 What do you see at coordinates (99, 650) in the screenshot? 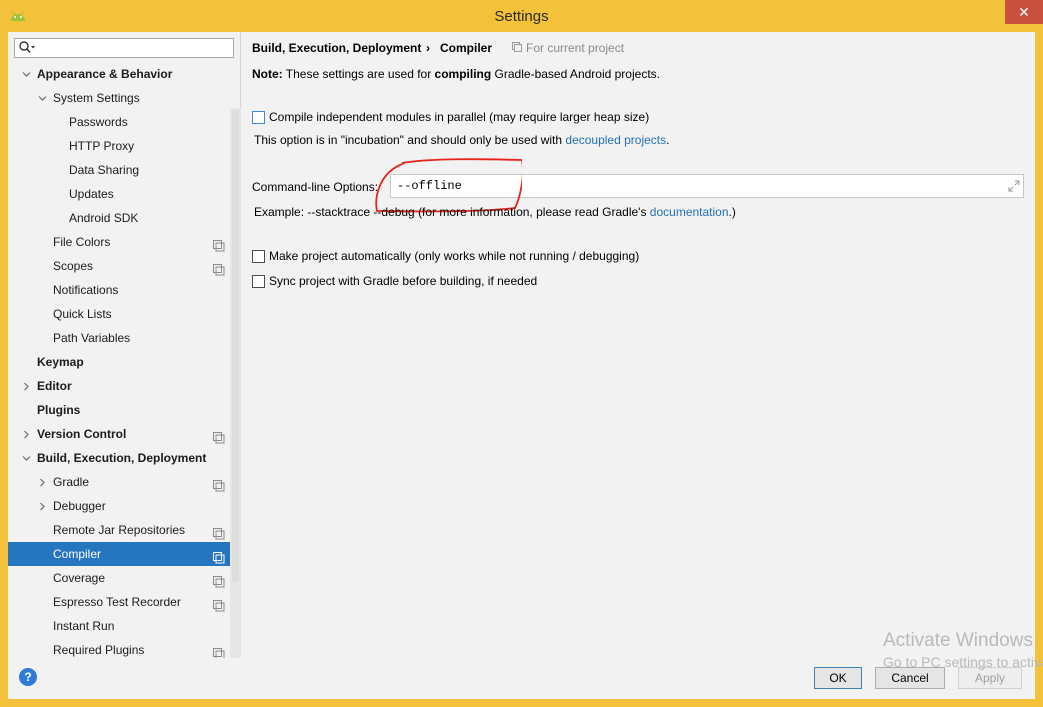
I see `sidebar-item-label: Required Plugins` at bounding box center [99, 650].